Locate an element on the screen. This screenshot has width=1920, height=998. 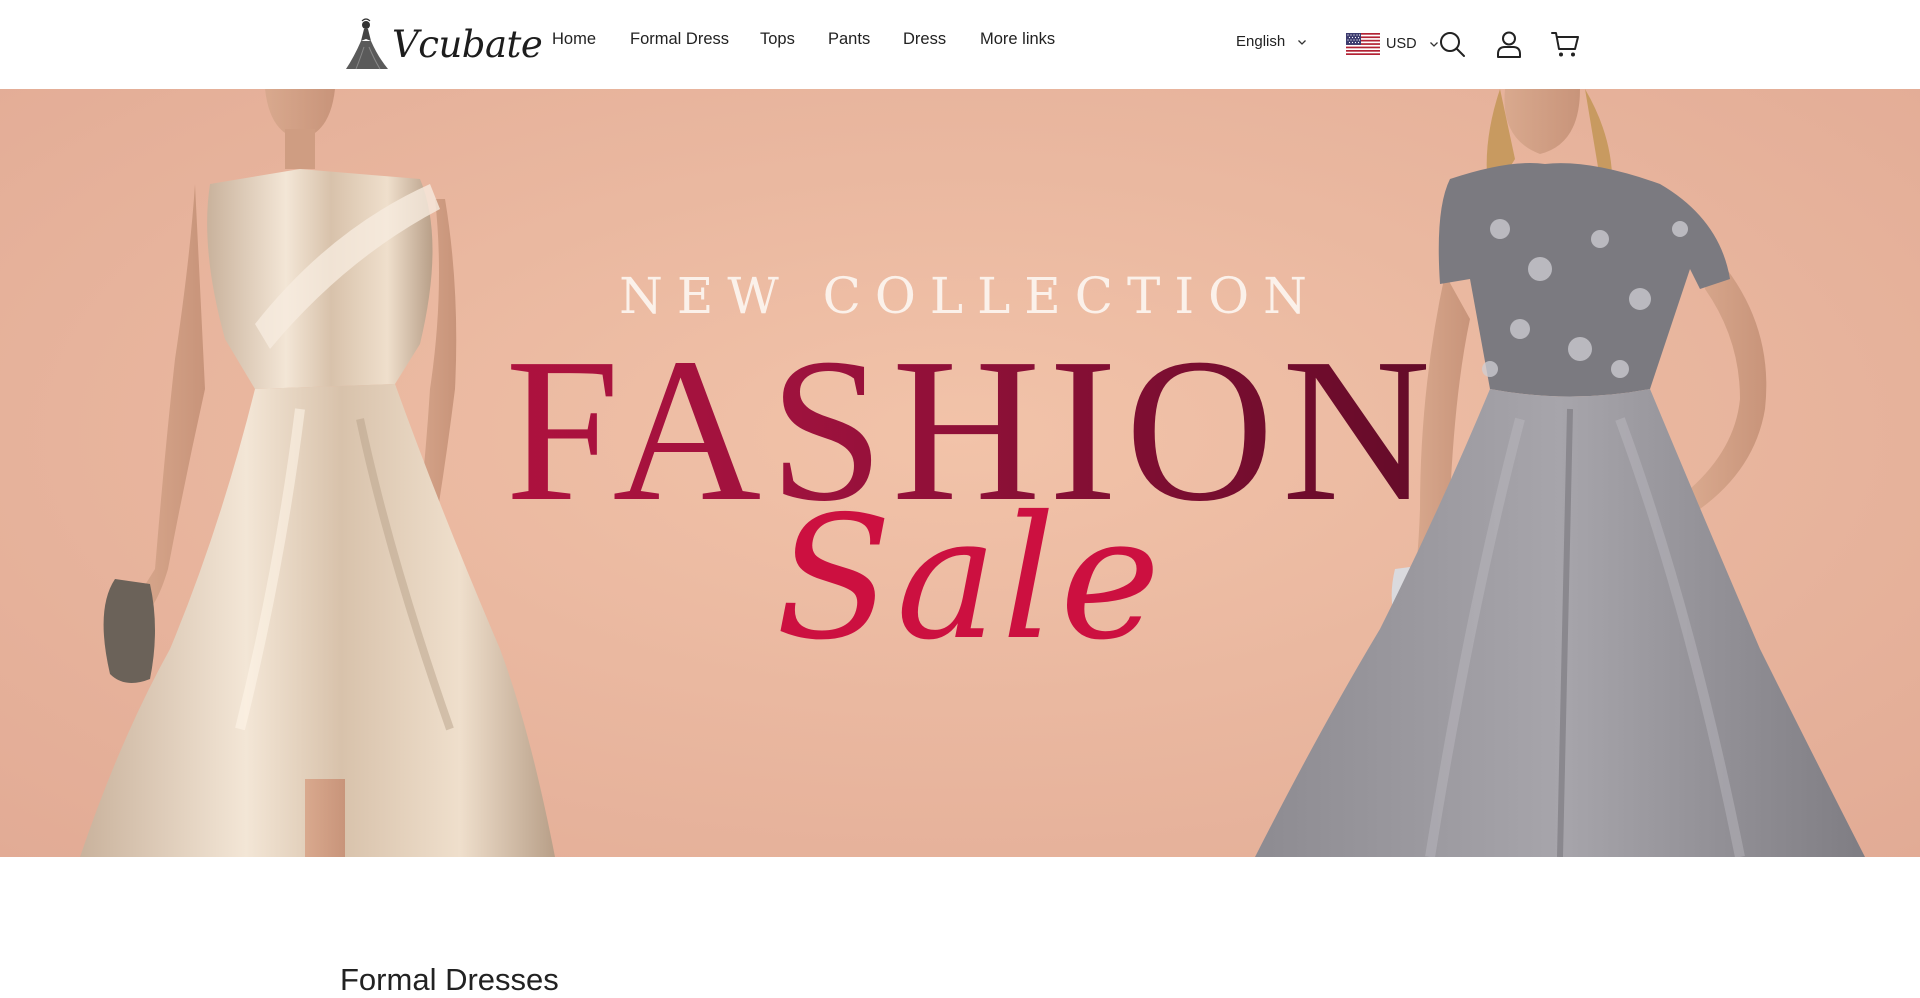
search-icon is located at coordinates (1452, 44).